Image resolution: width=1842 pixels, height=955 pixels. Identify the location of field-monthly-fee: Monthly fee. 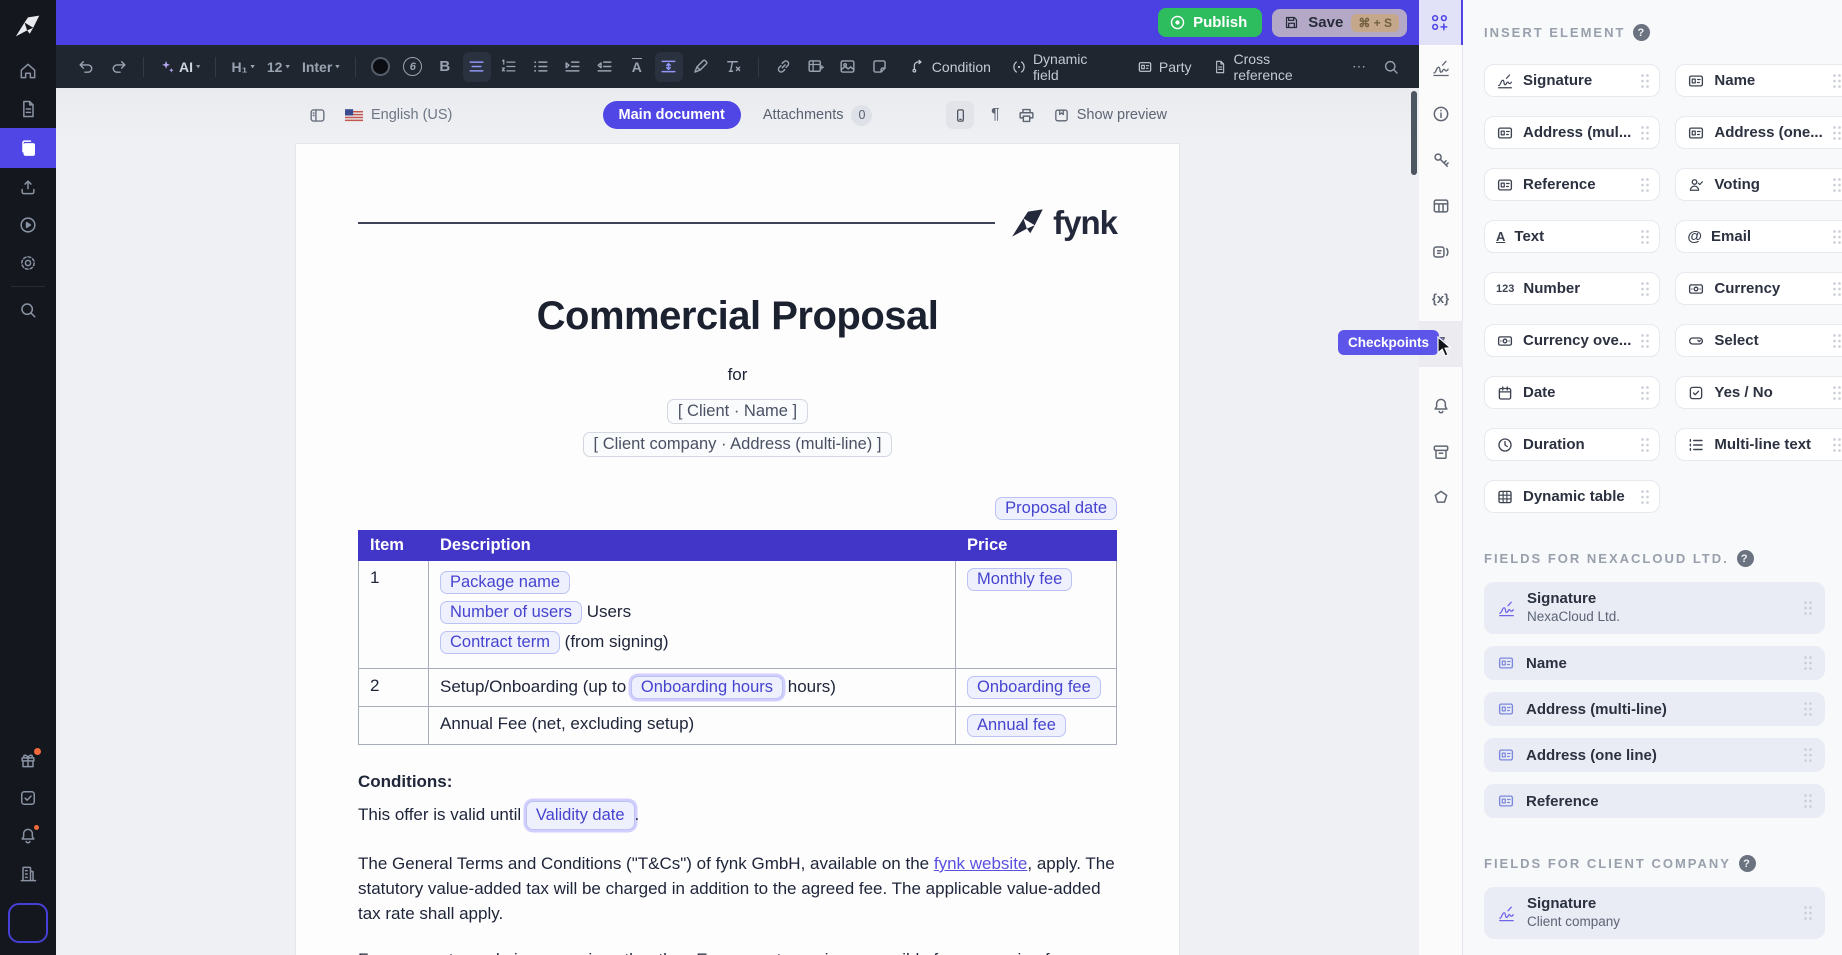
(1020, 579).